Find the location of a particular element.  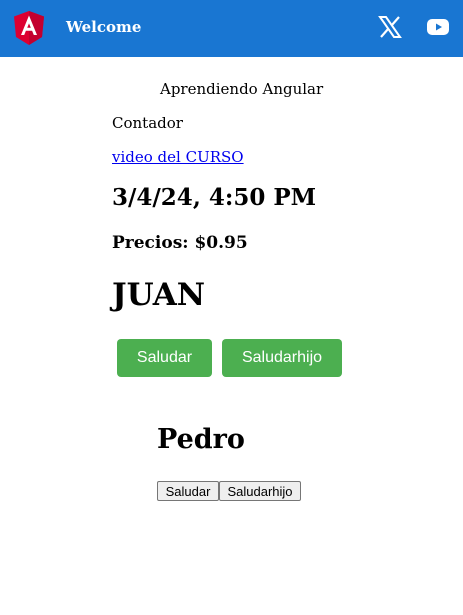

toolbar-title: Welcome is located at coordinates (104, 27).